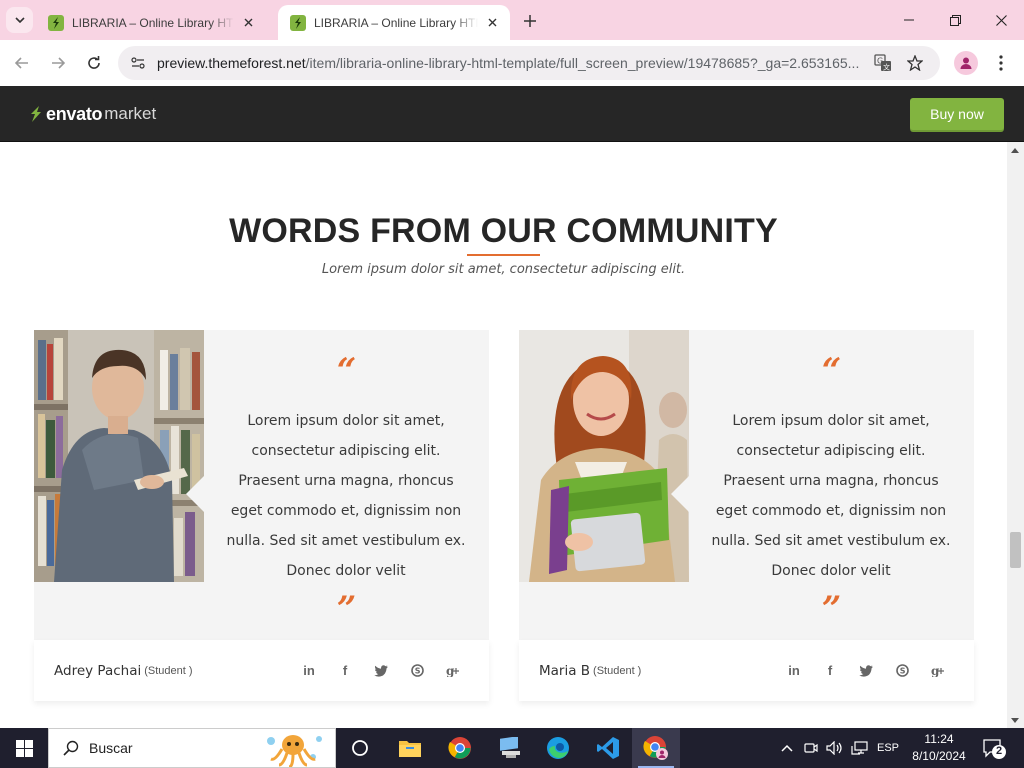  I want to click on testimonial-line: consectetur adipiscing elit., so click(346, 451).